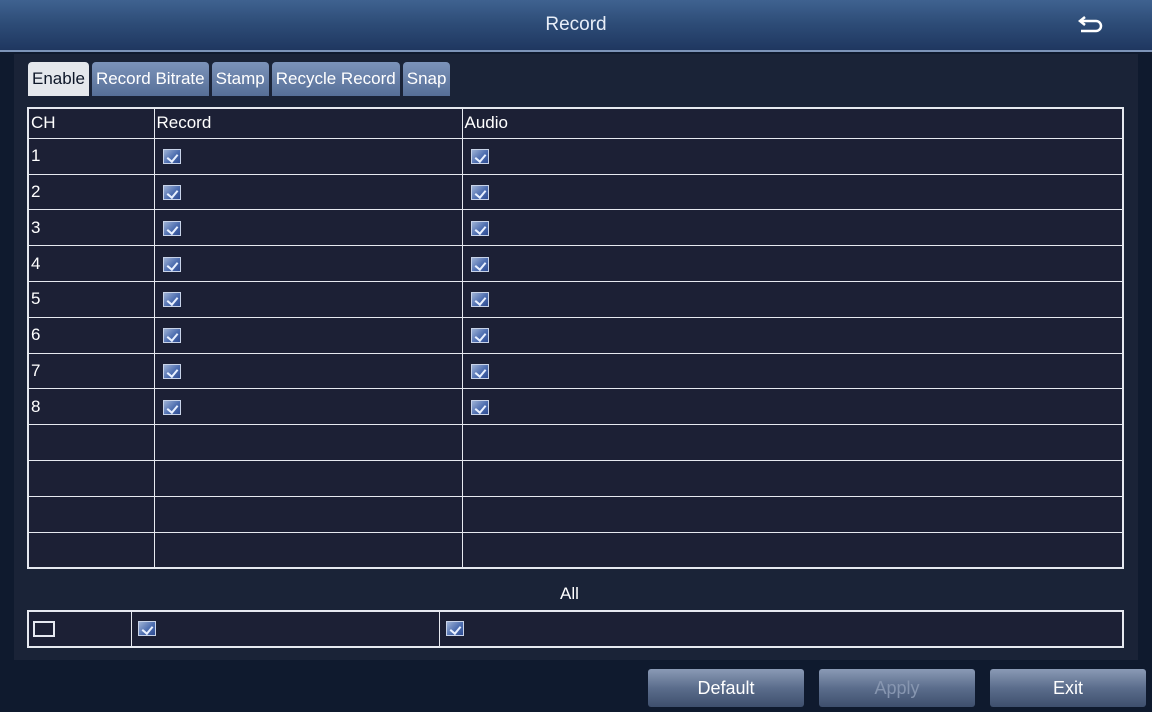 This screenshot has width=1152, height=712. Describe the element at coordinates (58, 79) in the screenshot. I see `tab-enable: Enable` at that location.